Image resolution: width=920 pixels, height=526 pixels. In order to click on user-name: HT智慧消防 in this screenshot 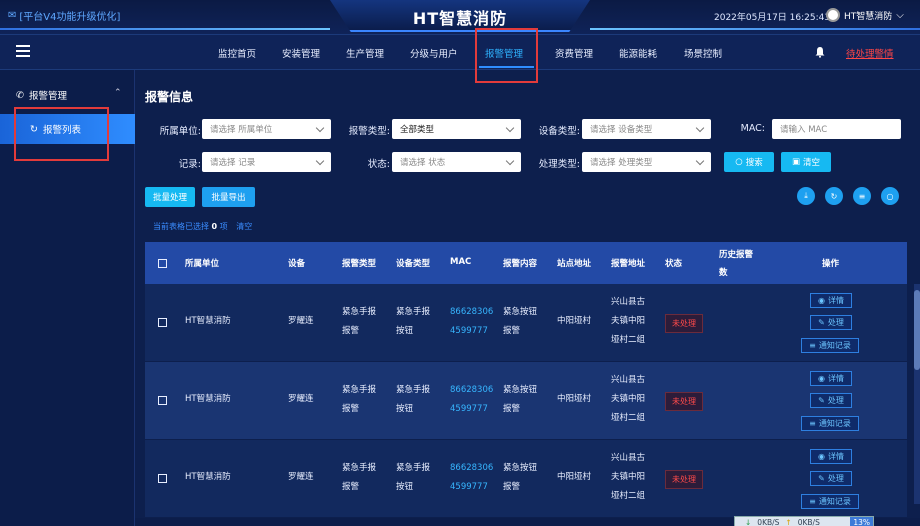, I will do `click(868, 16)`.